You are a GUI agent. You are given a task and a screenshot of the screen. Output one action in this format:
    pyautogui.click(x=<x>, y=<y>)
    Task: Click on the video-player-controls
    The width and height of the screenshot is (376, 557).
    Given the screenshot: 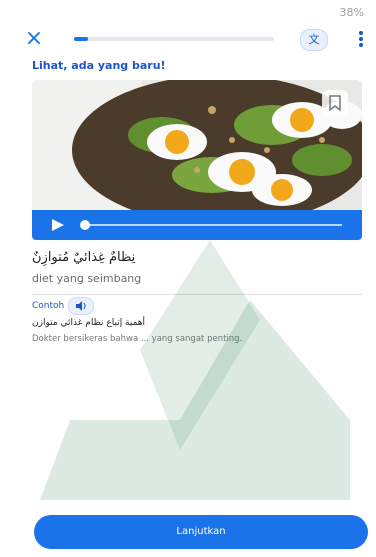 What is the action you would take?
    pyautogui.click(x=197, y=225)
    